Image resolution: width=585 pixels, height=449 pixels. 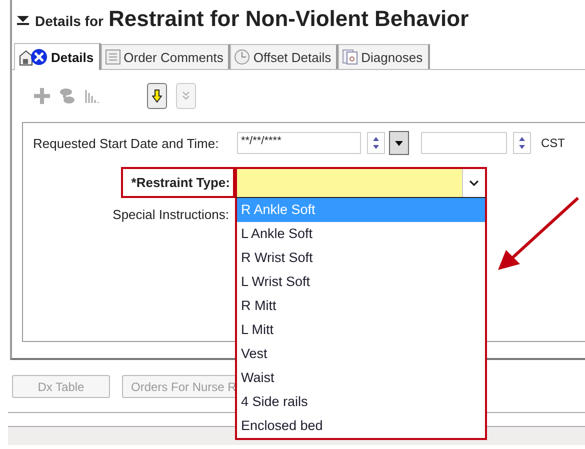 I want to click on timezone-label: CST, so click(x=553, y=143).